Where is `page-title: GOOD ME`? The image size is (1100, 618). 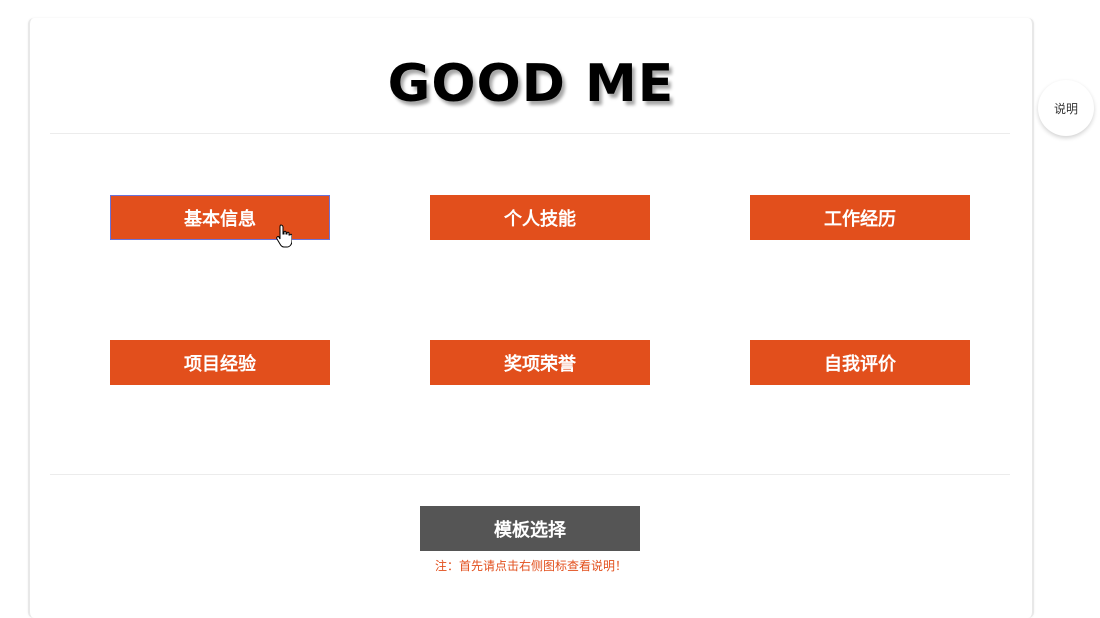
page-title: GOOD ME is located at coordinates (531, 84).